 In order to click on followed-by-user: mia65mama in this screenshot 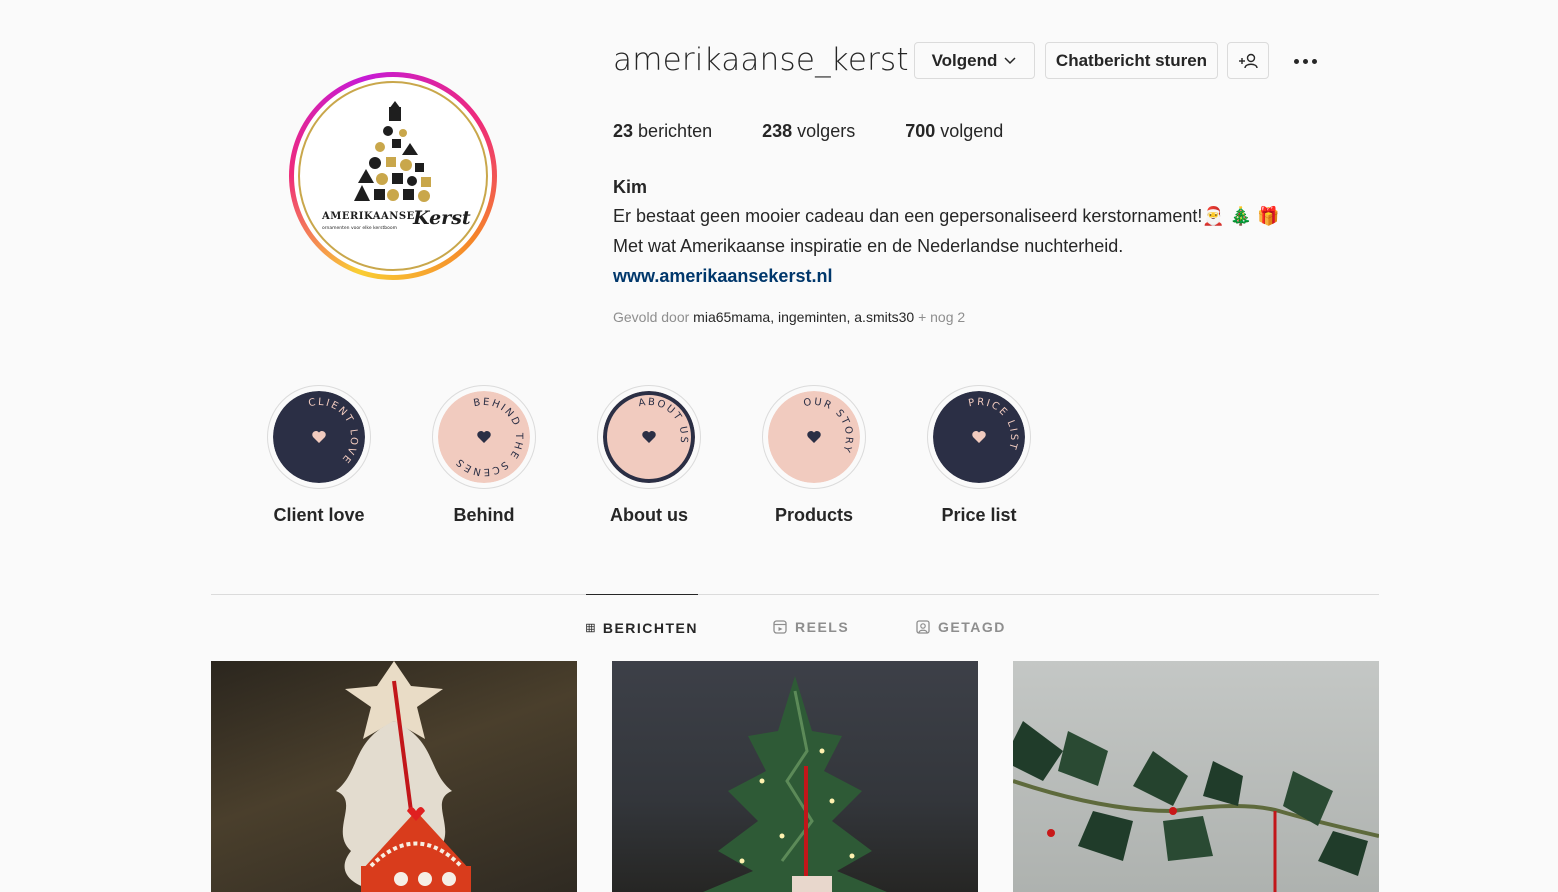, I will do `click(732, 317)`.